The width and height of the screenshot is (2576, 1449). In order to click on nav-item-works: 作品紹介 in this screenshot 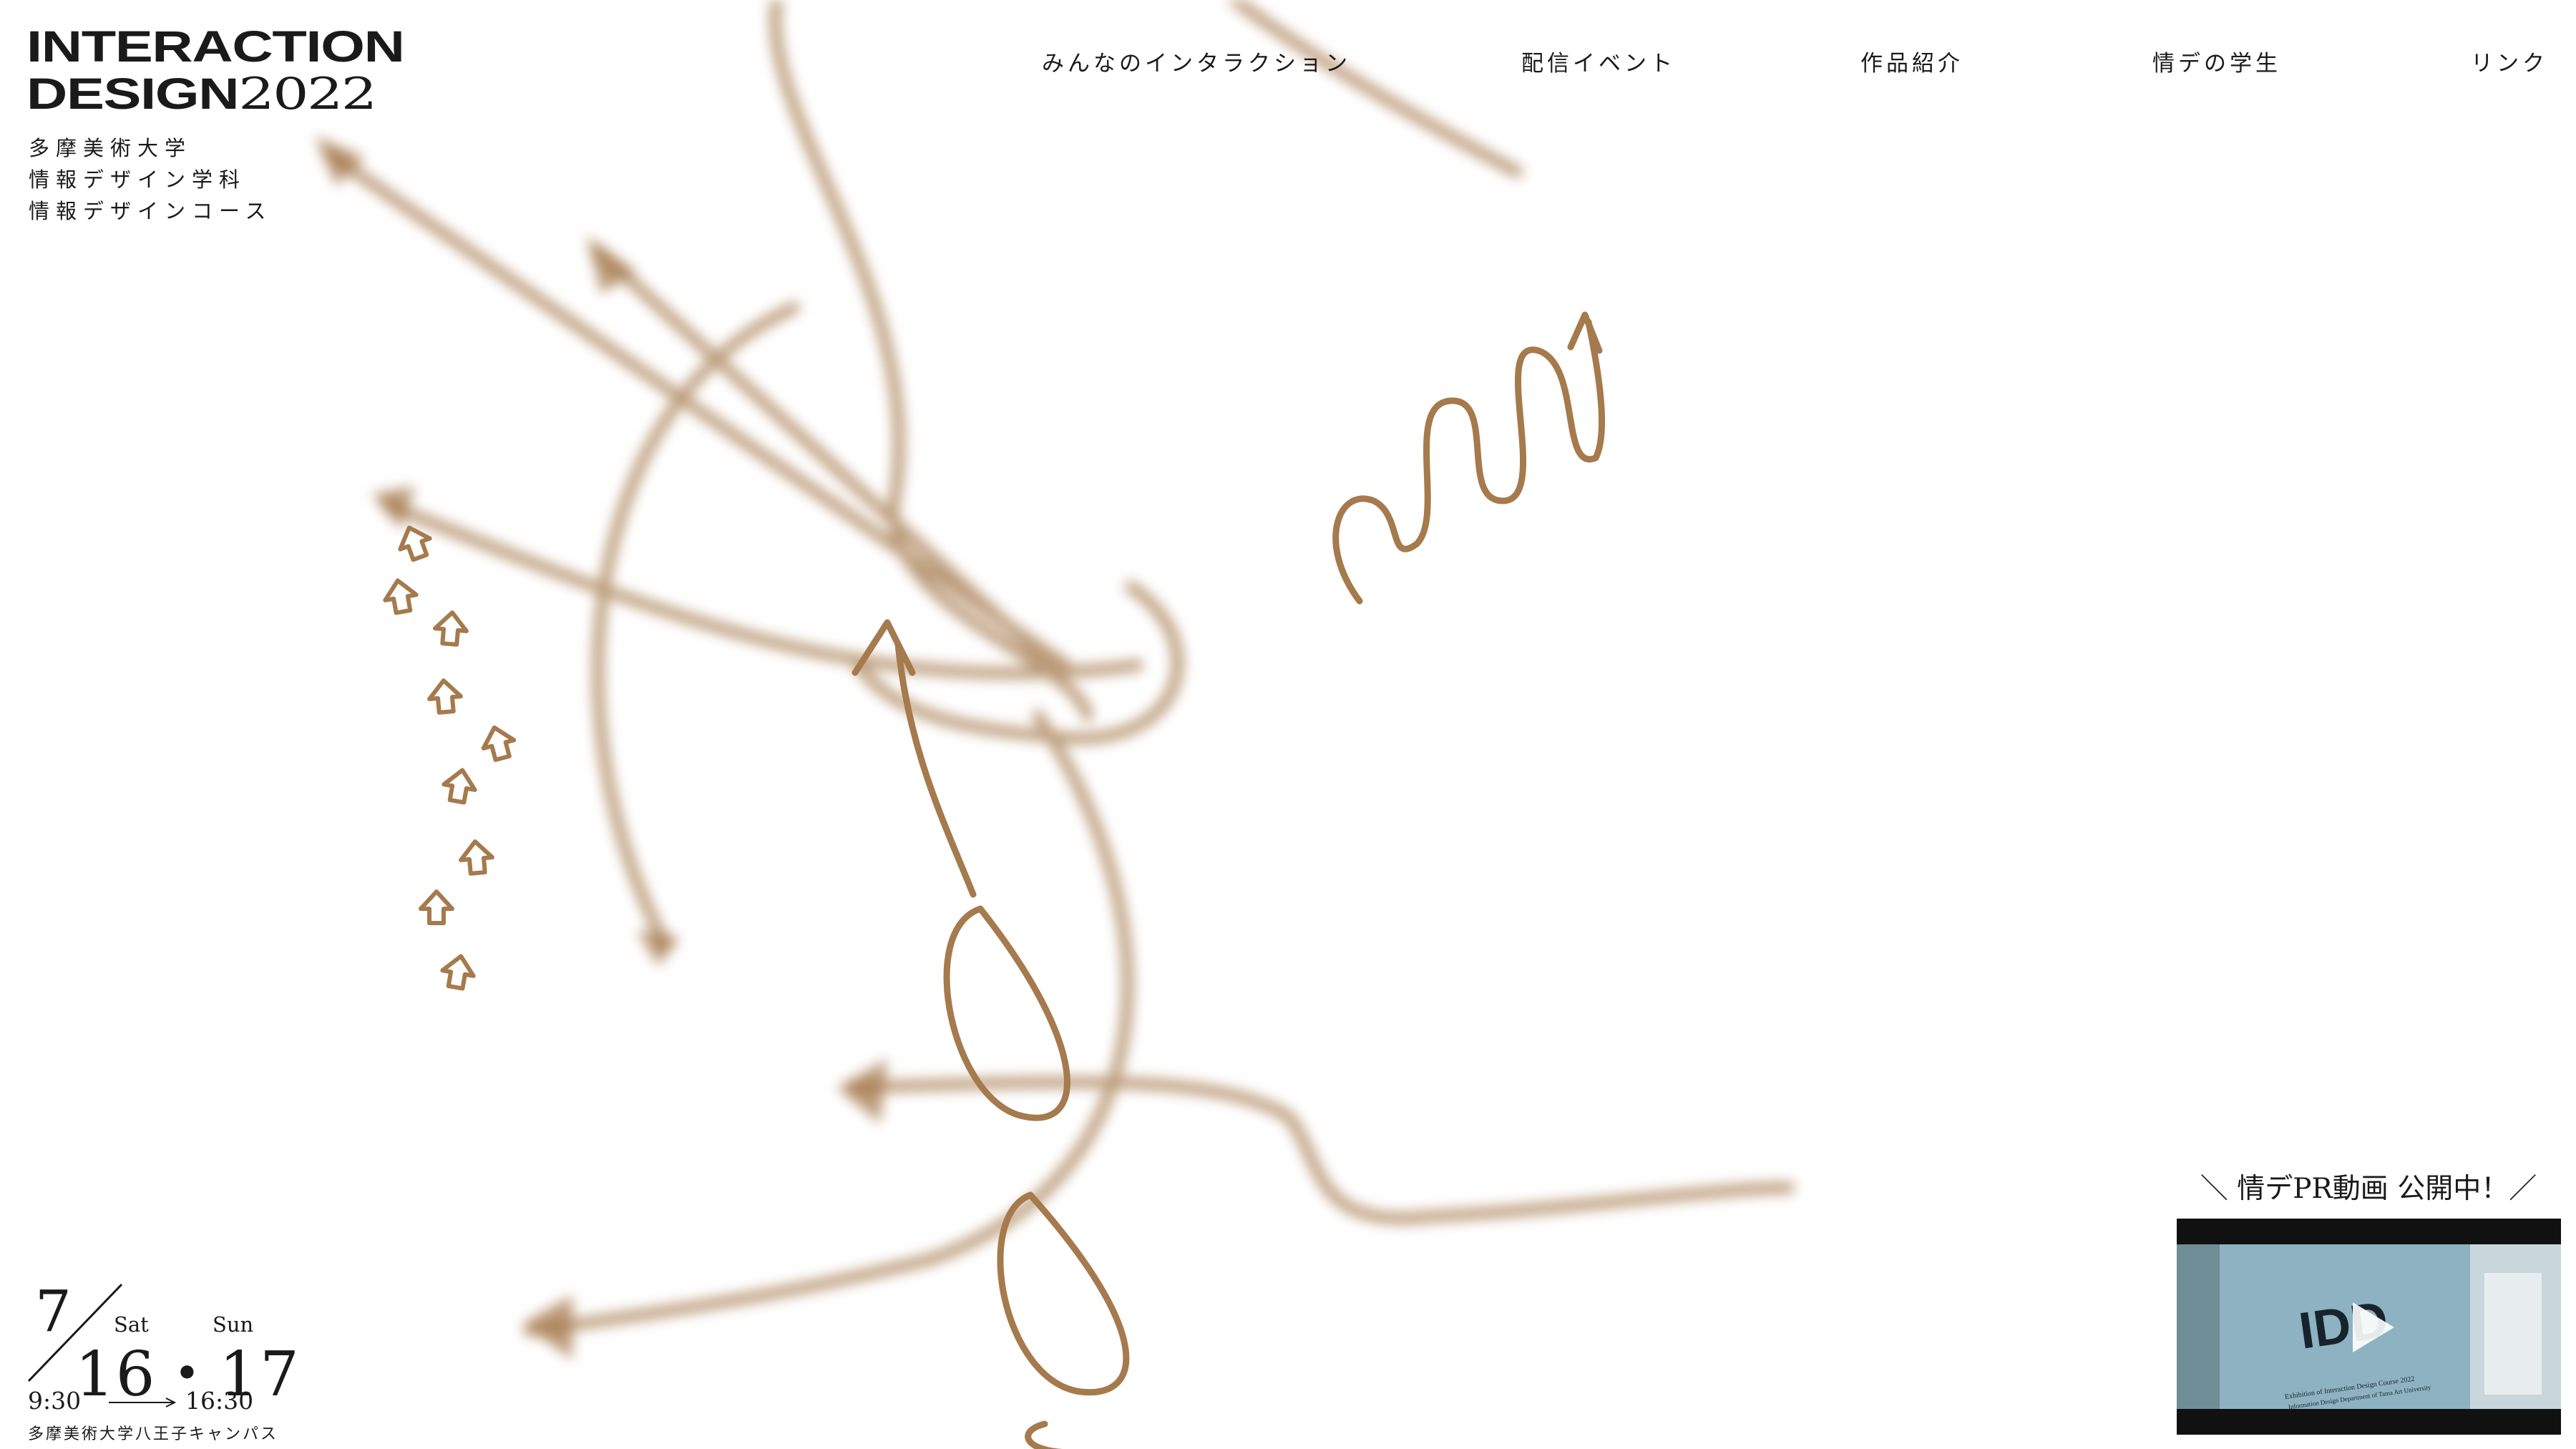, I will do `click(1911, 61)`.